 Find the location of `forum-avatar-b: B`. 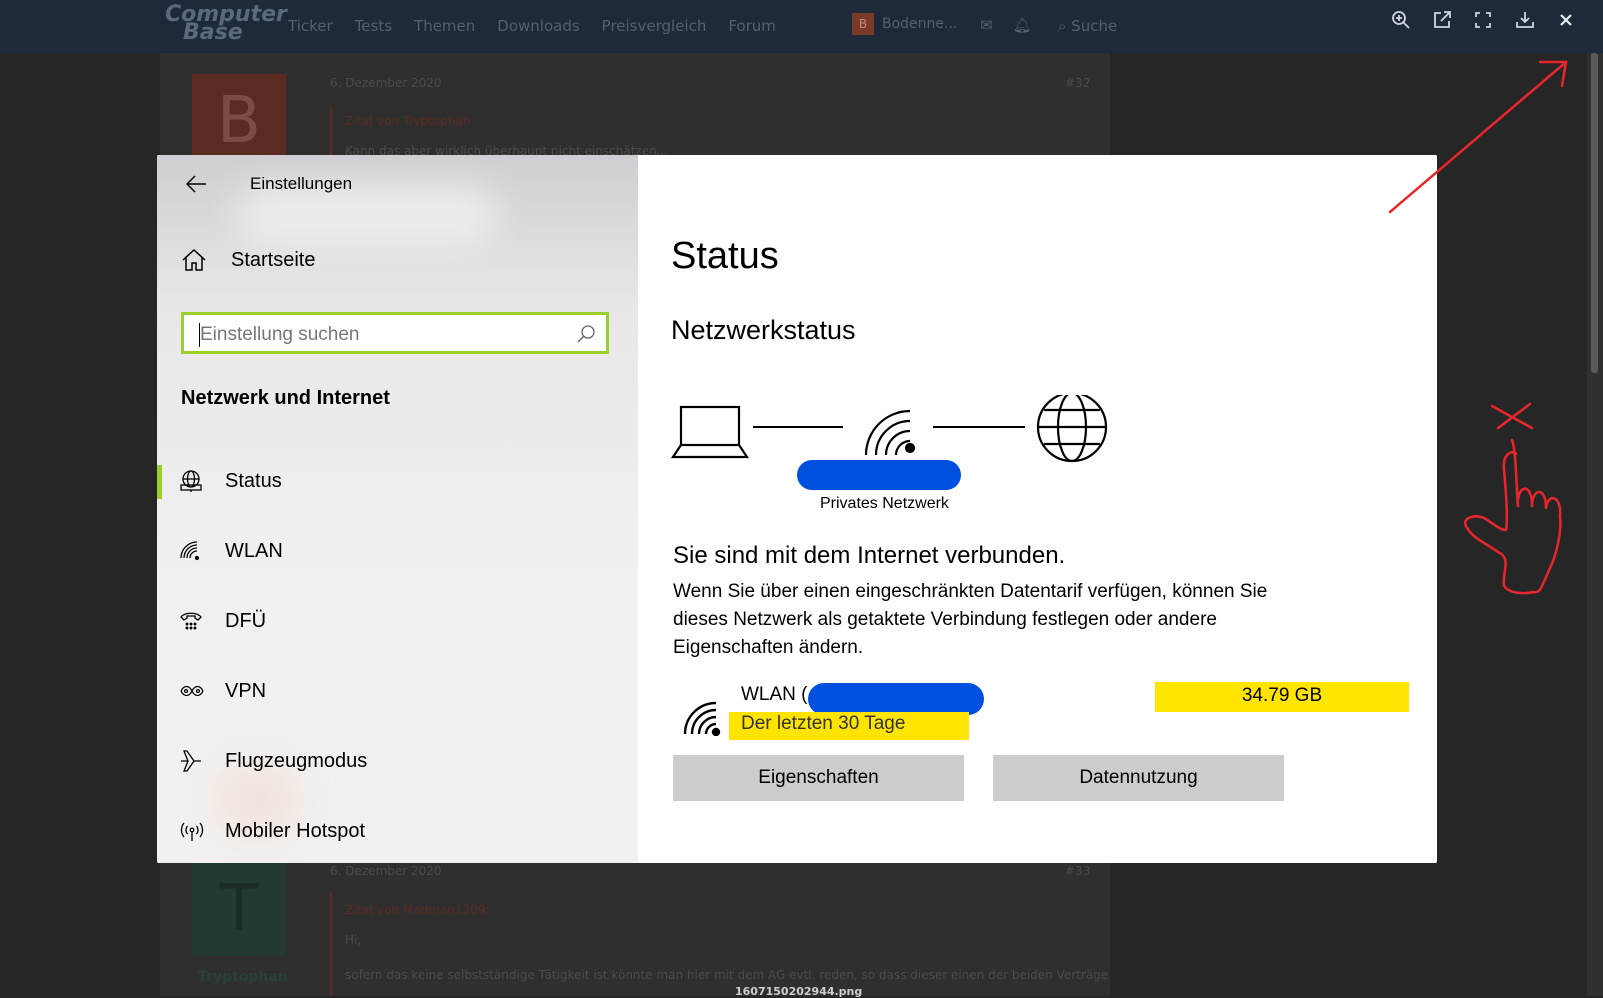

forum-avatar-b: B is located at coordinates (239, 119).